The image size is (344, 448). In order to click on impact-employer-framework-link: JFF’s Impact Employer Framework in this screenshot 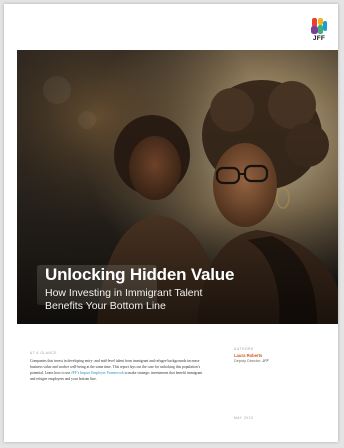, I will do `click(97, 373)`.